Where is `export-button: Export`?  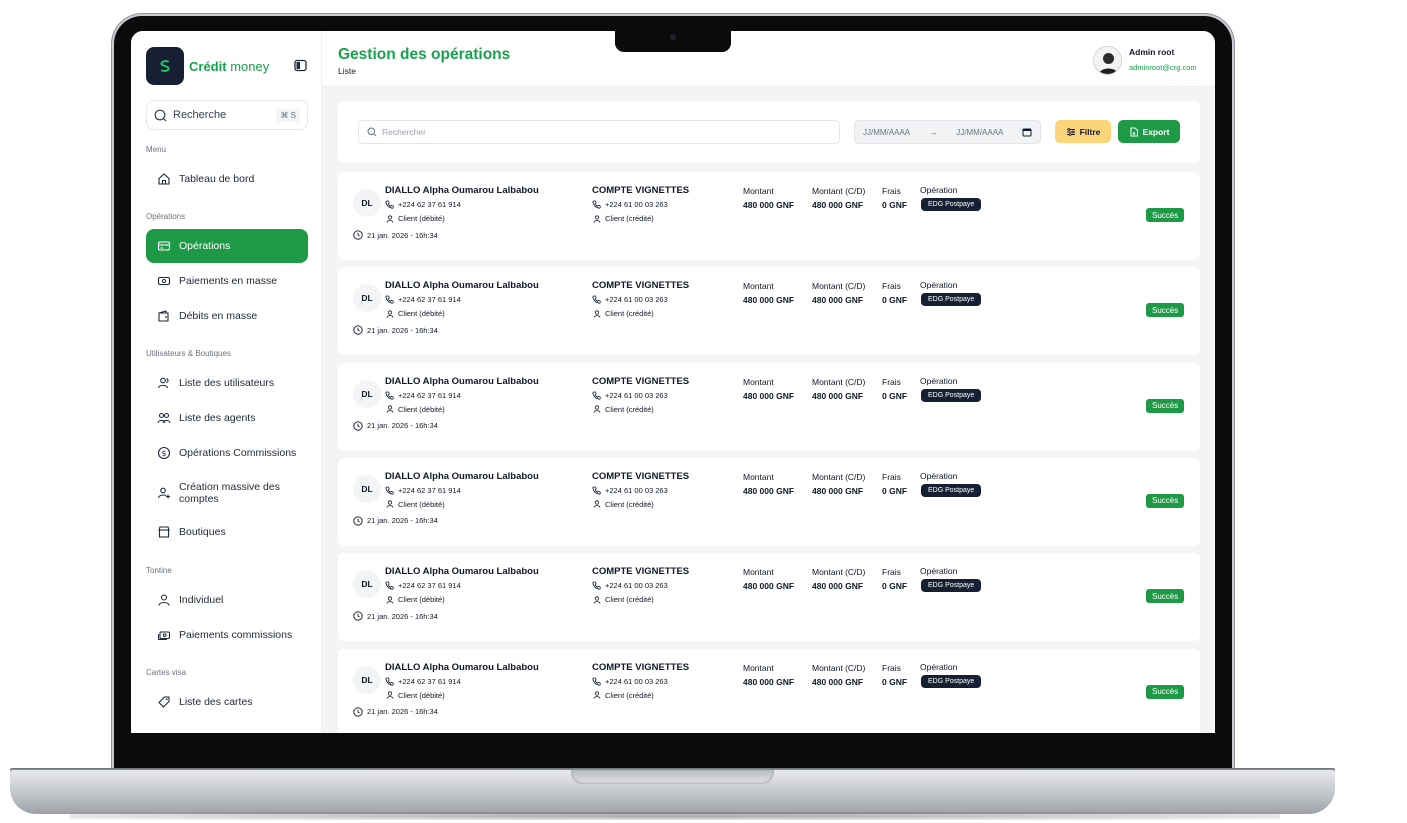
export-button: Export is located at coordinates (1149, 131).